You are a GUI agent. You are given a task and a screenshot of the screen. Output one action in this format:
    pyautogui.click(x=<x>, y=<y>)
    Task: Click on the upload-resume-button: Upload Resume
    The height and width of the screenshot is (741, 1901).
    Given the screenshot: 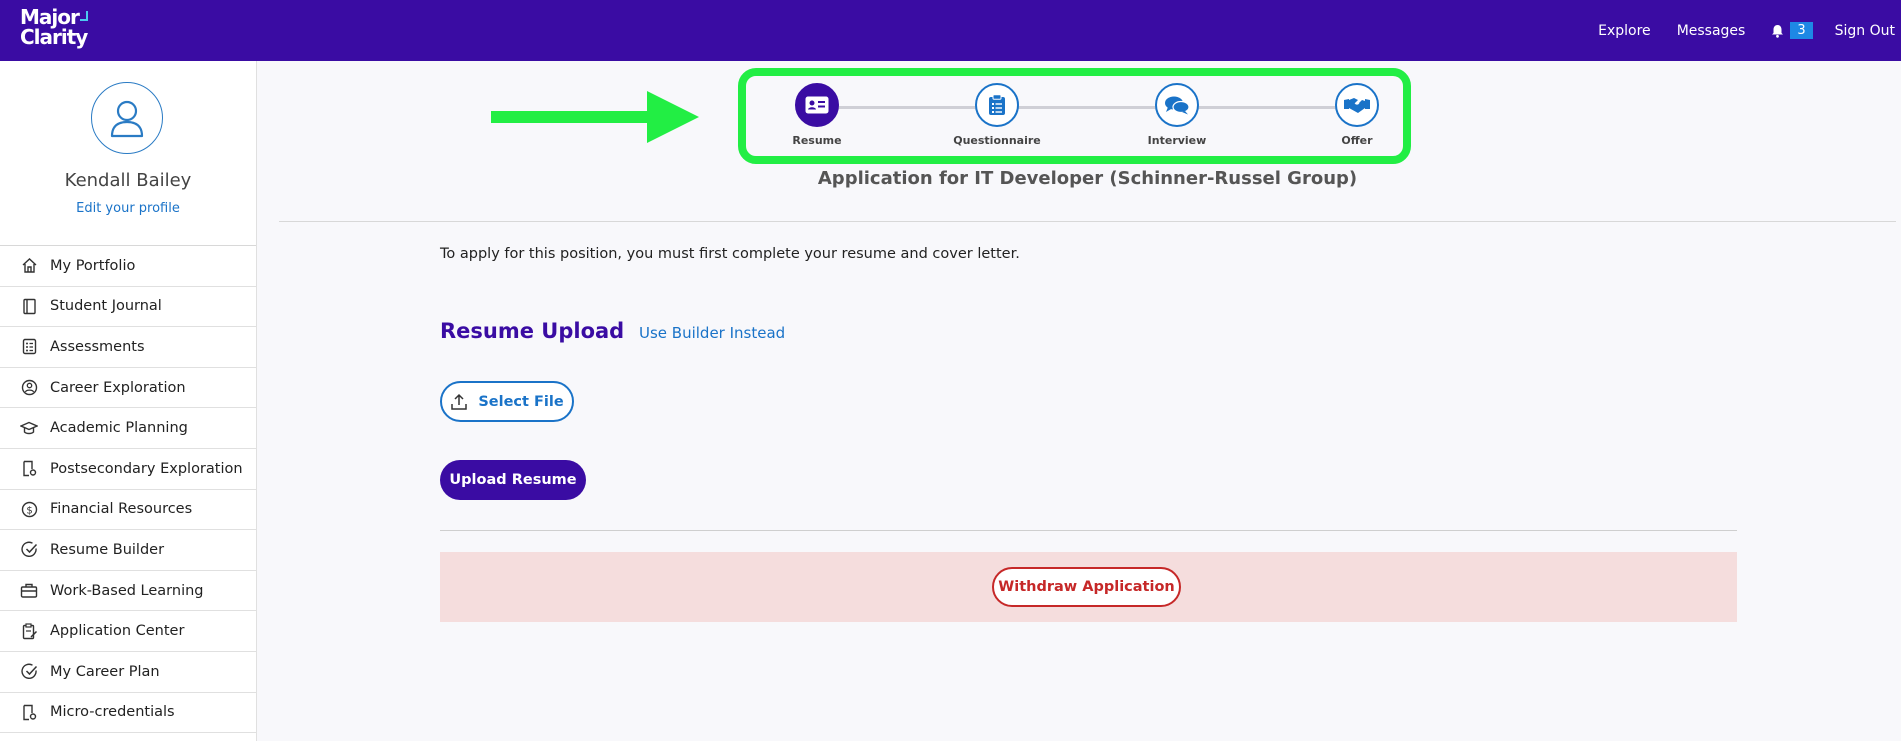 What is the action you would take?
    pyautogui.click(x=513, y=480)
    